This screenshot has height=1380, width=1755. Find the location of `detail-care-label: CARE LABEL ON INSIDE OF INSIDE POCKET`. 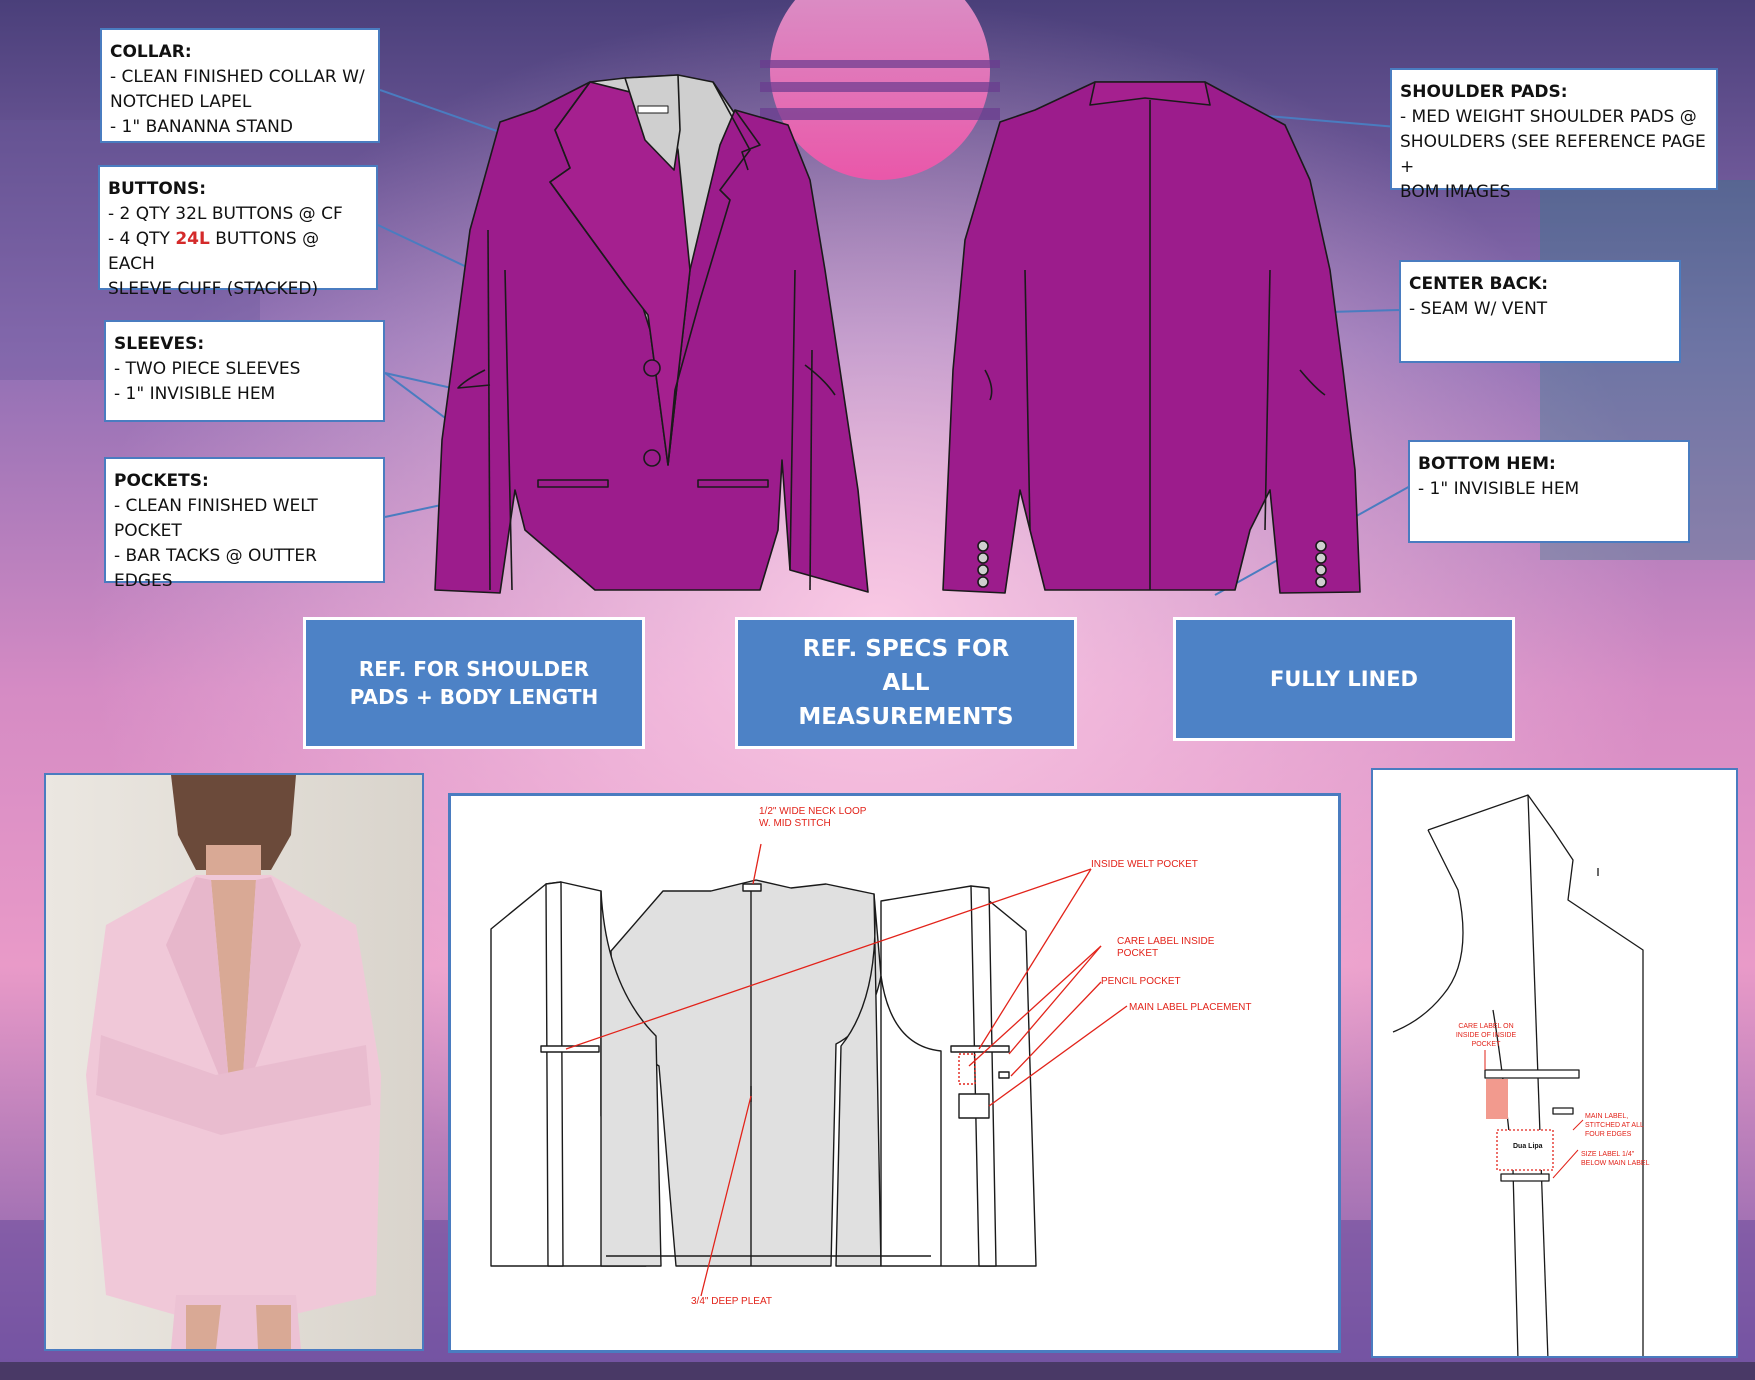

detail-care-label: CARE LABEL ON INSIDE OF INSIDE POCKET is located at coordinates (1486, 1035).